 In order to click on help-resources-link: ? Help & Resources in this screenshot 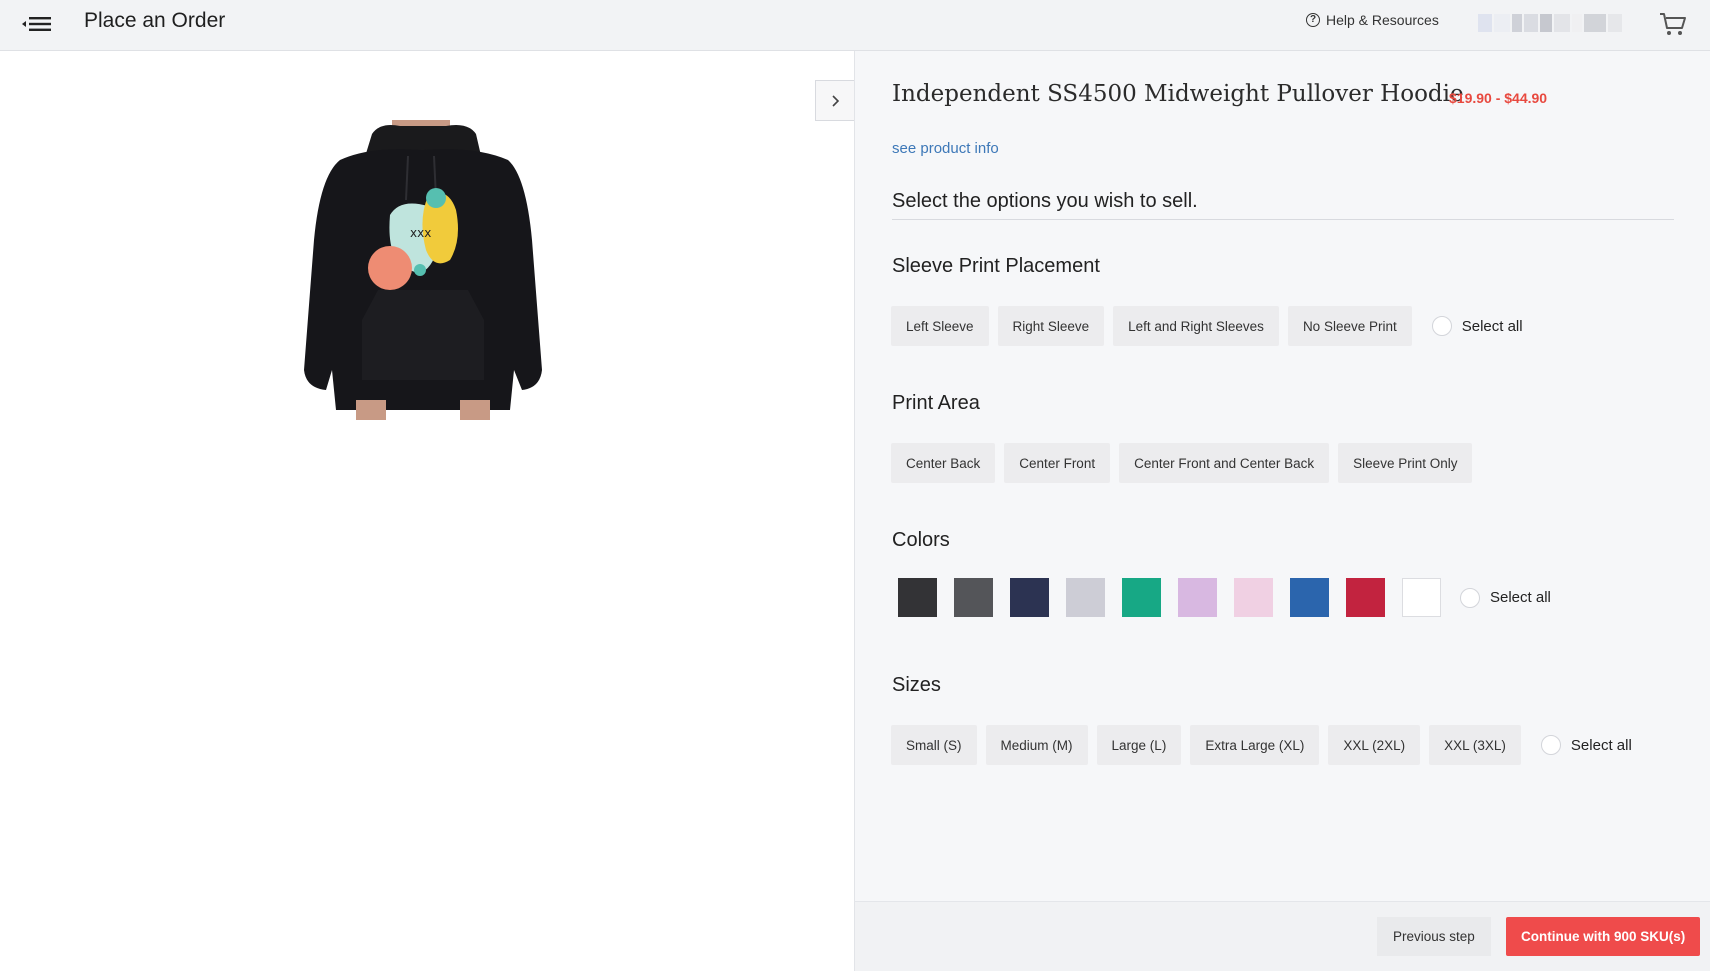, I will do `click(1372, 20)`.